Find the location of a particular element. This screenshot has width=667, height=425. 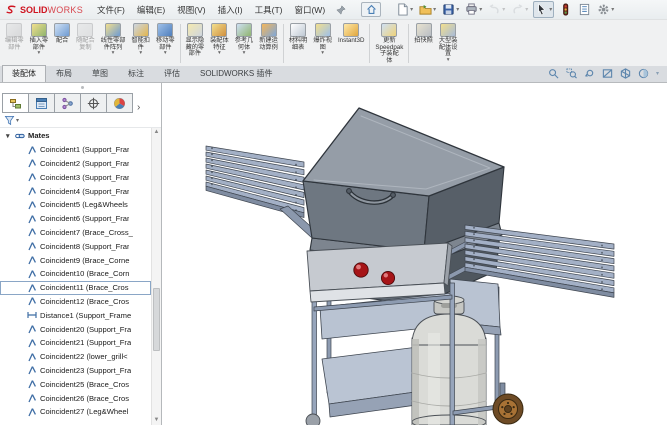

scrollbar-up-arrow: ▲ is located at coordinates (156, 132).